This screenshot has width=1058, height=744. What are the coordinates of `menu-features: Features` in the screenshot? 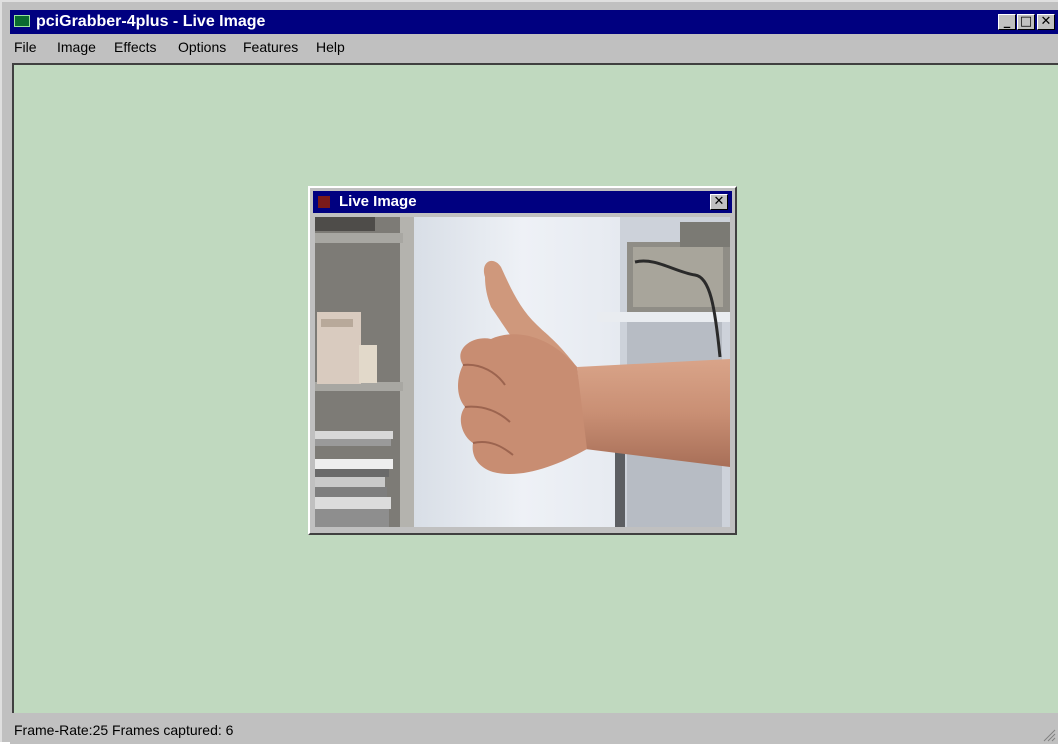 It's located at (270, 47).